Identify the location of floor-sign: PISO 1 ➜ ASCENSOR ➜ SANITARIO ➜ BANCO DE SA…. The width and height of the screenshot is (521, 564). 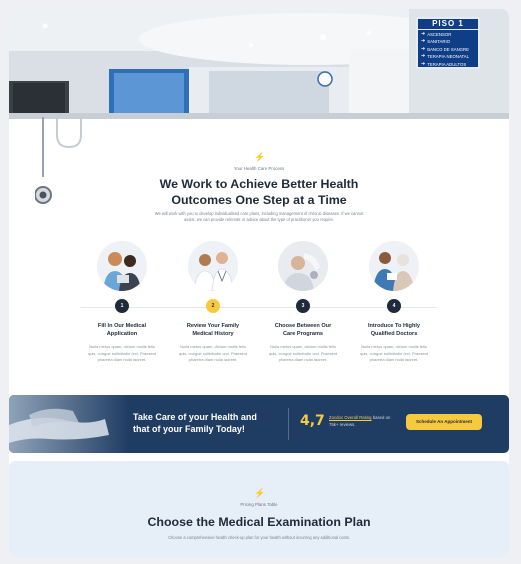
(448, 43).